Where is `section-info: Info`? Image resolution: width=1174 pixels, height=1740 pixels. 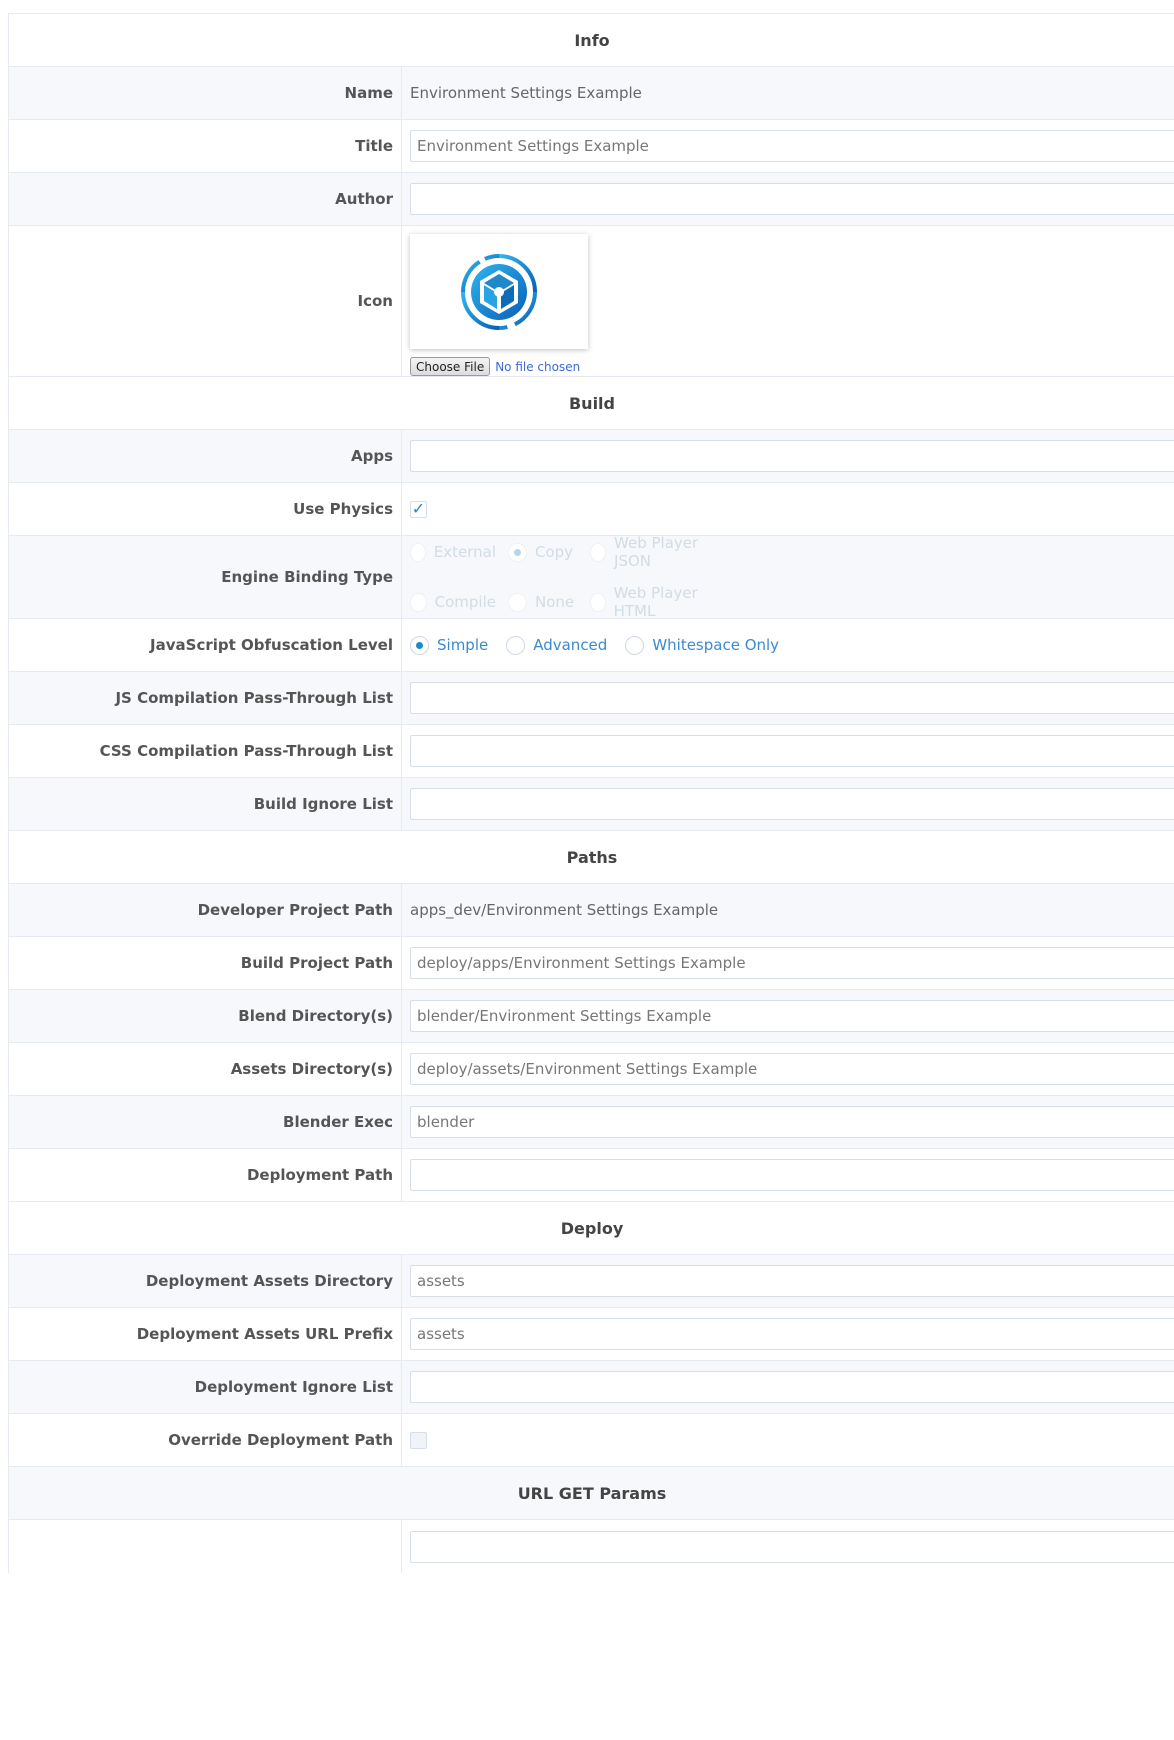
section-info: Info is located at coordinates (591, 40).